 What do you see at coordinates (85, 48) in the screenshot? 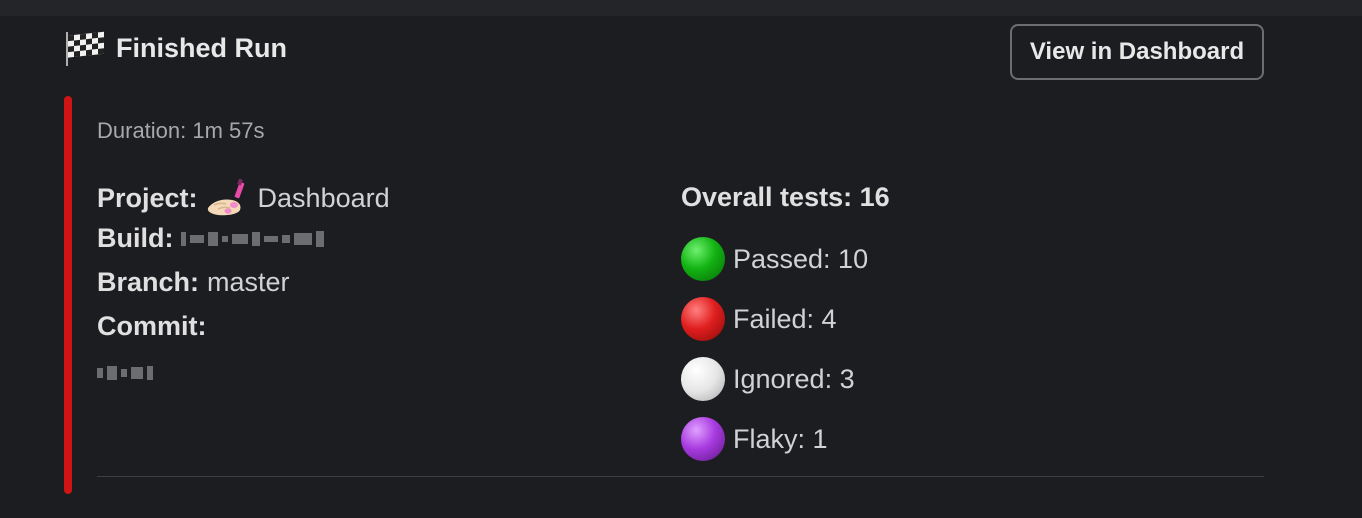
I see `checkered-flag-icon` at bounding box center [85, 48].